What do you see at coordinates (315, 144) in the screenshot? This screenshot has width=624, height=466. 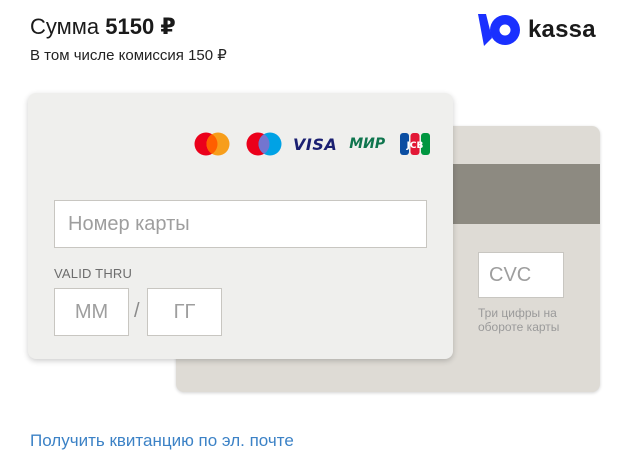 I see `visa-logo: VISA` at bounding box center [315, 144].